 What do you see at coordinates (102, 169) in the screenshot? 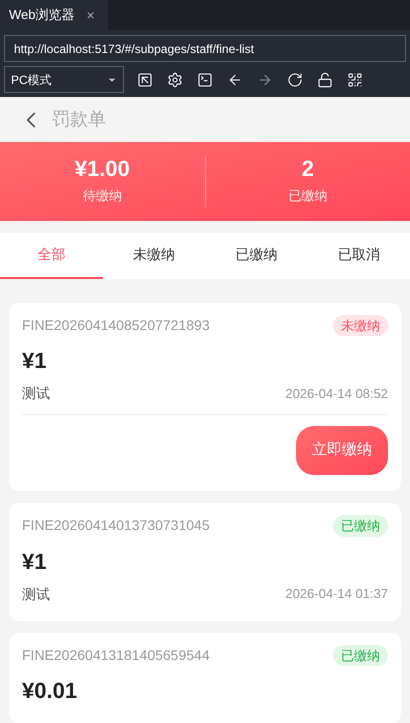
I see `stat-value: ¥1.00` at bounding box center [102, 169].